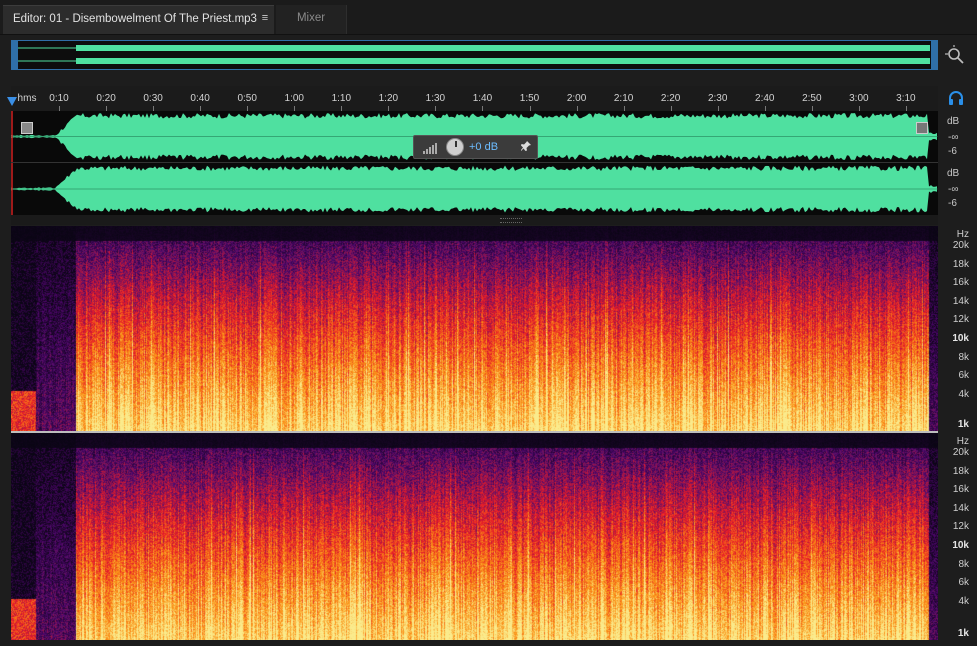 Image resolution: width=977 pixels, height=646 pixels. I want to click on db-label-six-2: -6, so click(952, 203).